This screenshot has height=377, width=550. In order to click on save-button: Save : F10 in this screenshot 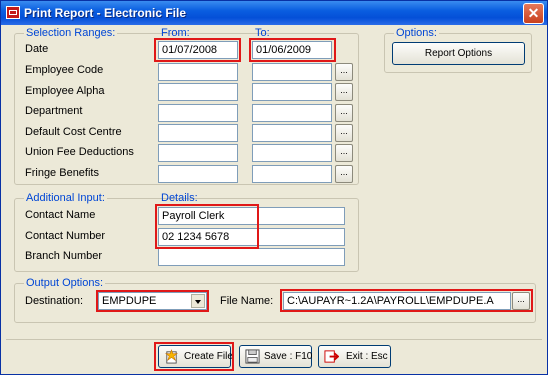, I will do `click(275, 356)`.